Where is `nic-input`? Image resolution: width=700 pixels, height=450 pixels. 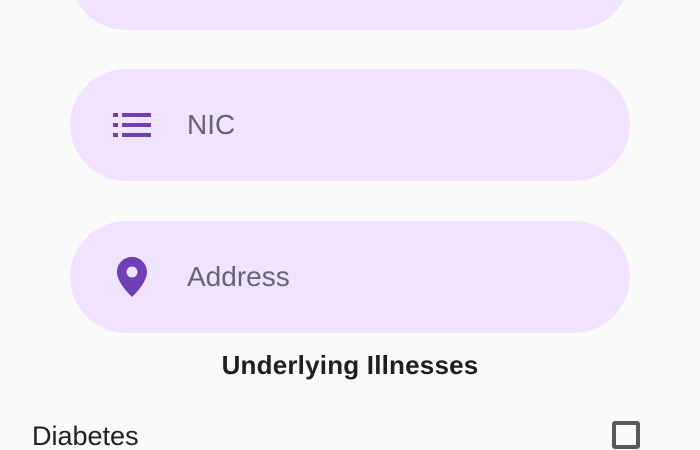 nic-input is located at coordinates (388, 125).